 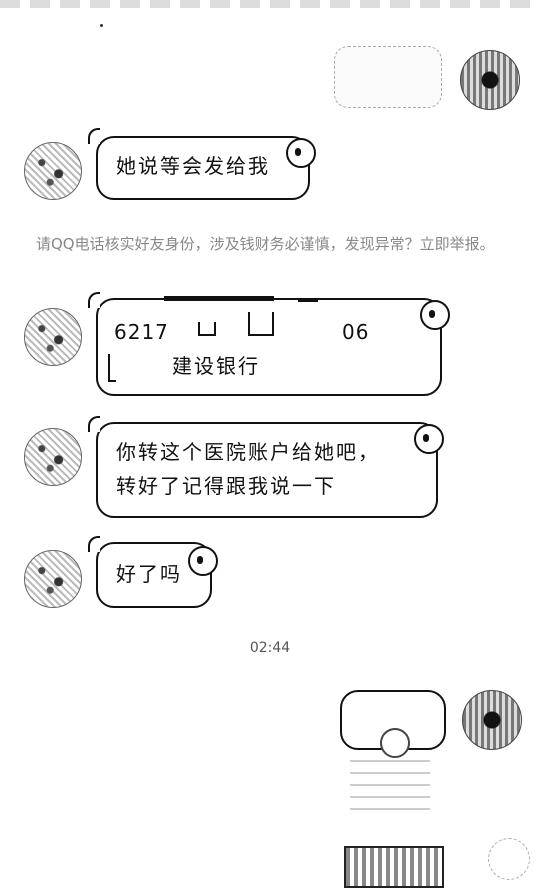 What do you see at coordinates (269, 346) in the screenshot?
I see `bank-card-bubble: 6217 06 建设银行` at bounding box center [269, 346].